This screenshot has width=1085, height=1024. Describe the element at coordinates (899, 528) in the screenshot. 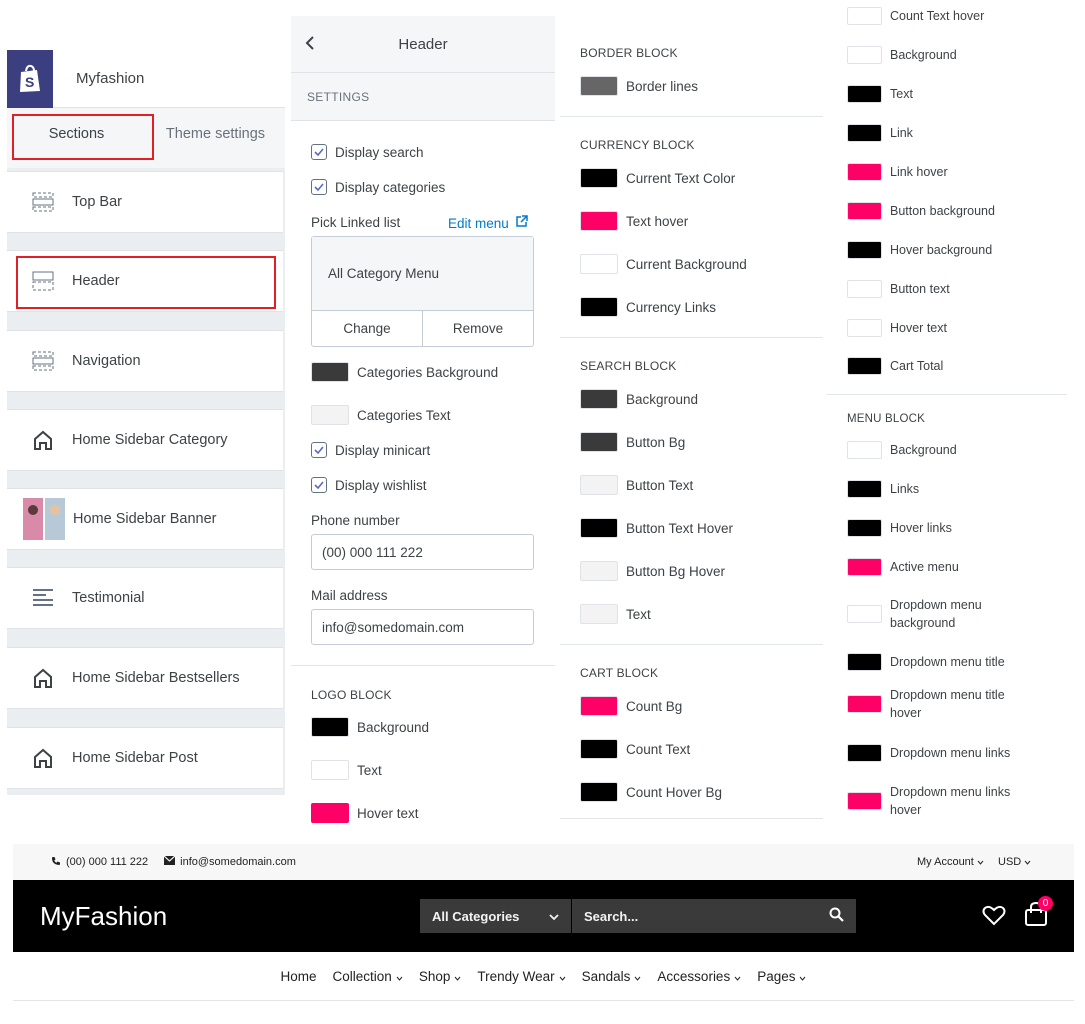

I see `hover-links-color: Hover links` at that location.